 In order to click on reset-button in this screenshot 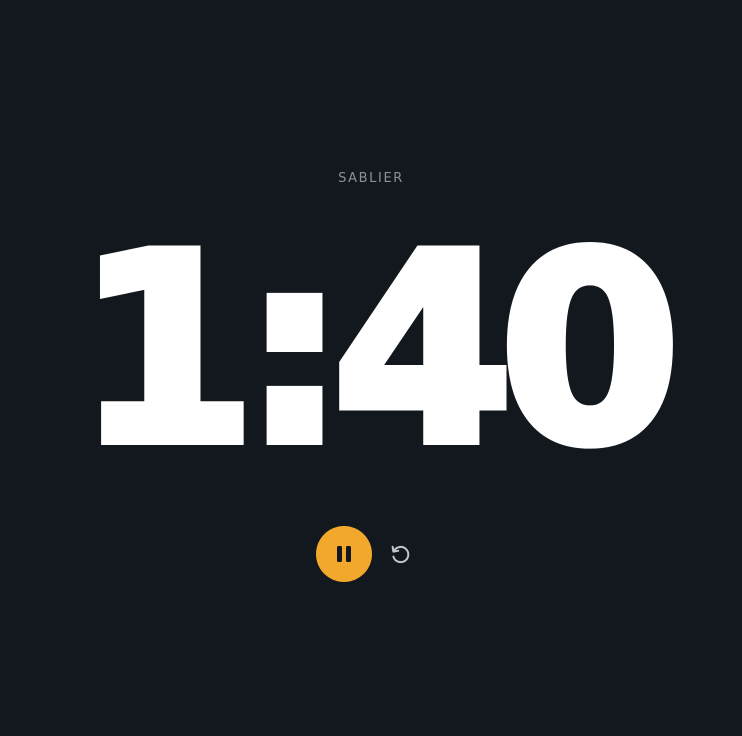, I will do `click(400, 554)`.